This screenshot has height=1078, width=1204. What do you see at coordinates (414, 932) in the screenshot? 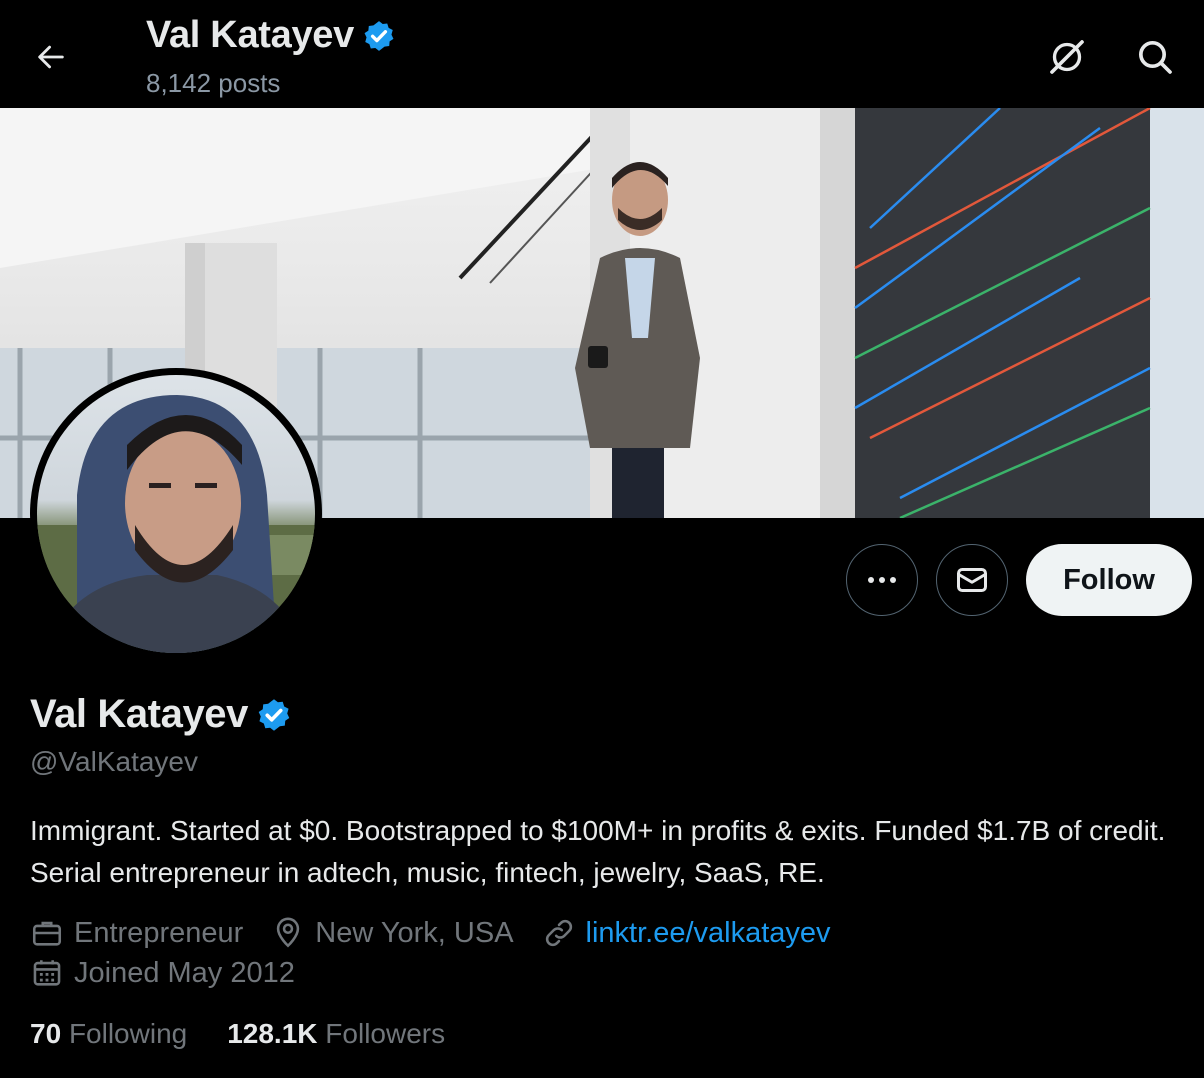
I see `location-label: New York, USA` at bounding box center [414, 932].